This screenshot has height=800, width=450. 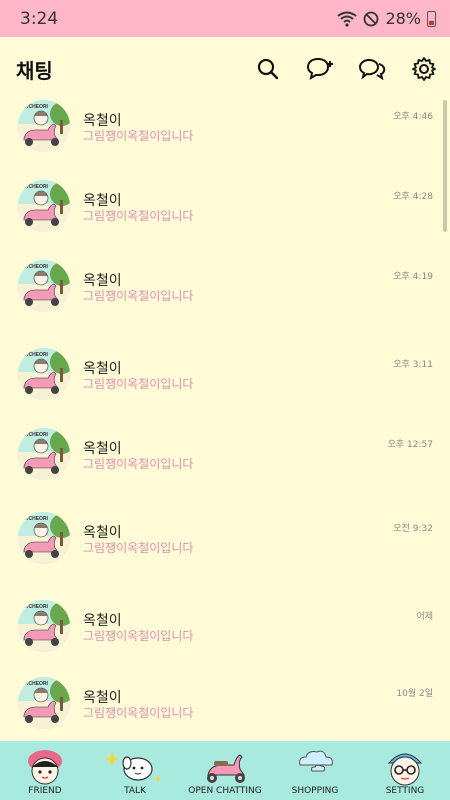 I want to click on setting-character-icon, so click(x=405, y=769).